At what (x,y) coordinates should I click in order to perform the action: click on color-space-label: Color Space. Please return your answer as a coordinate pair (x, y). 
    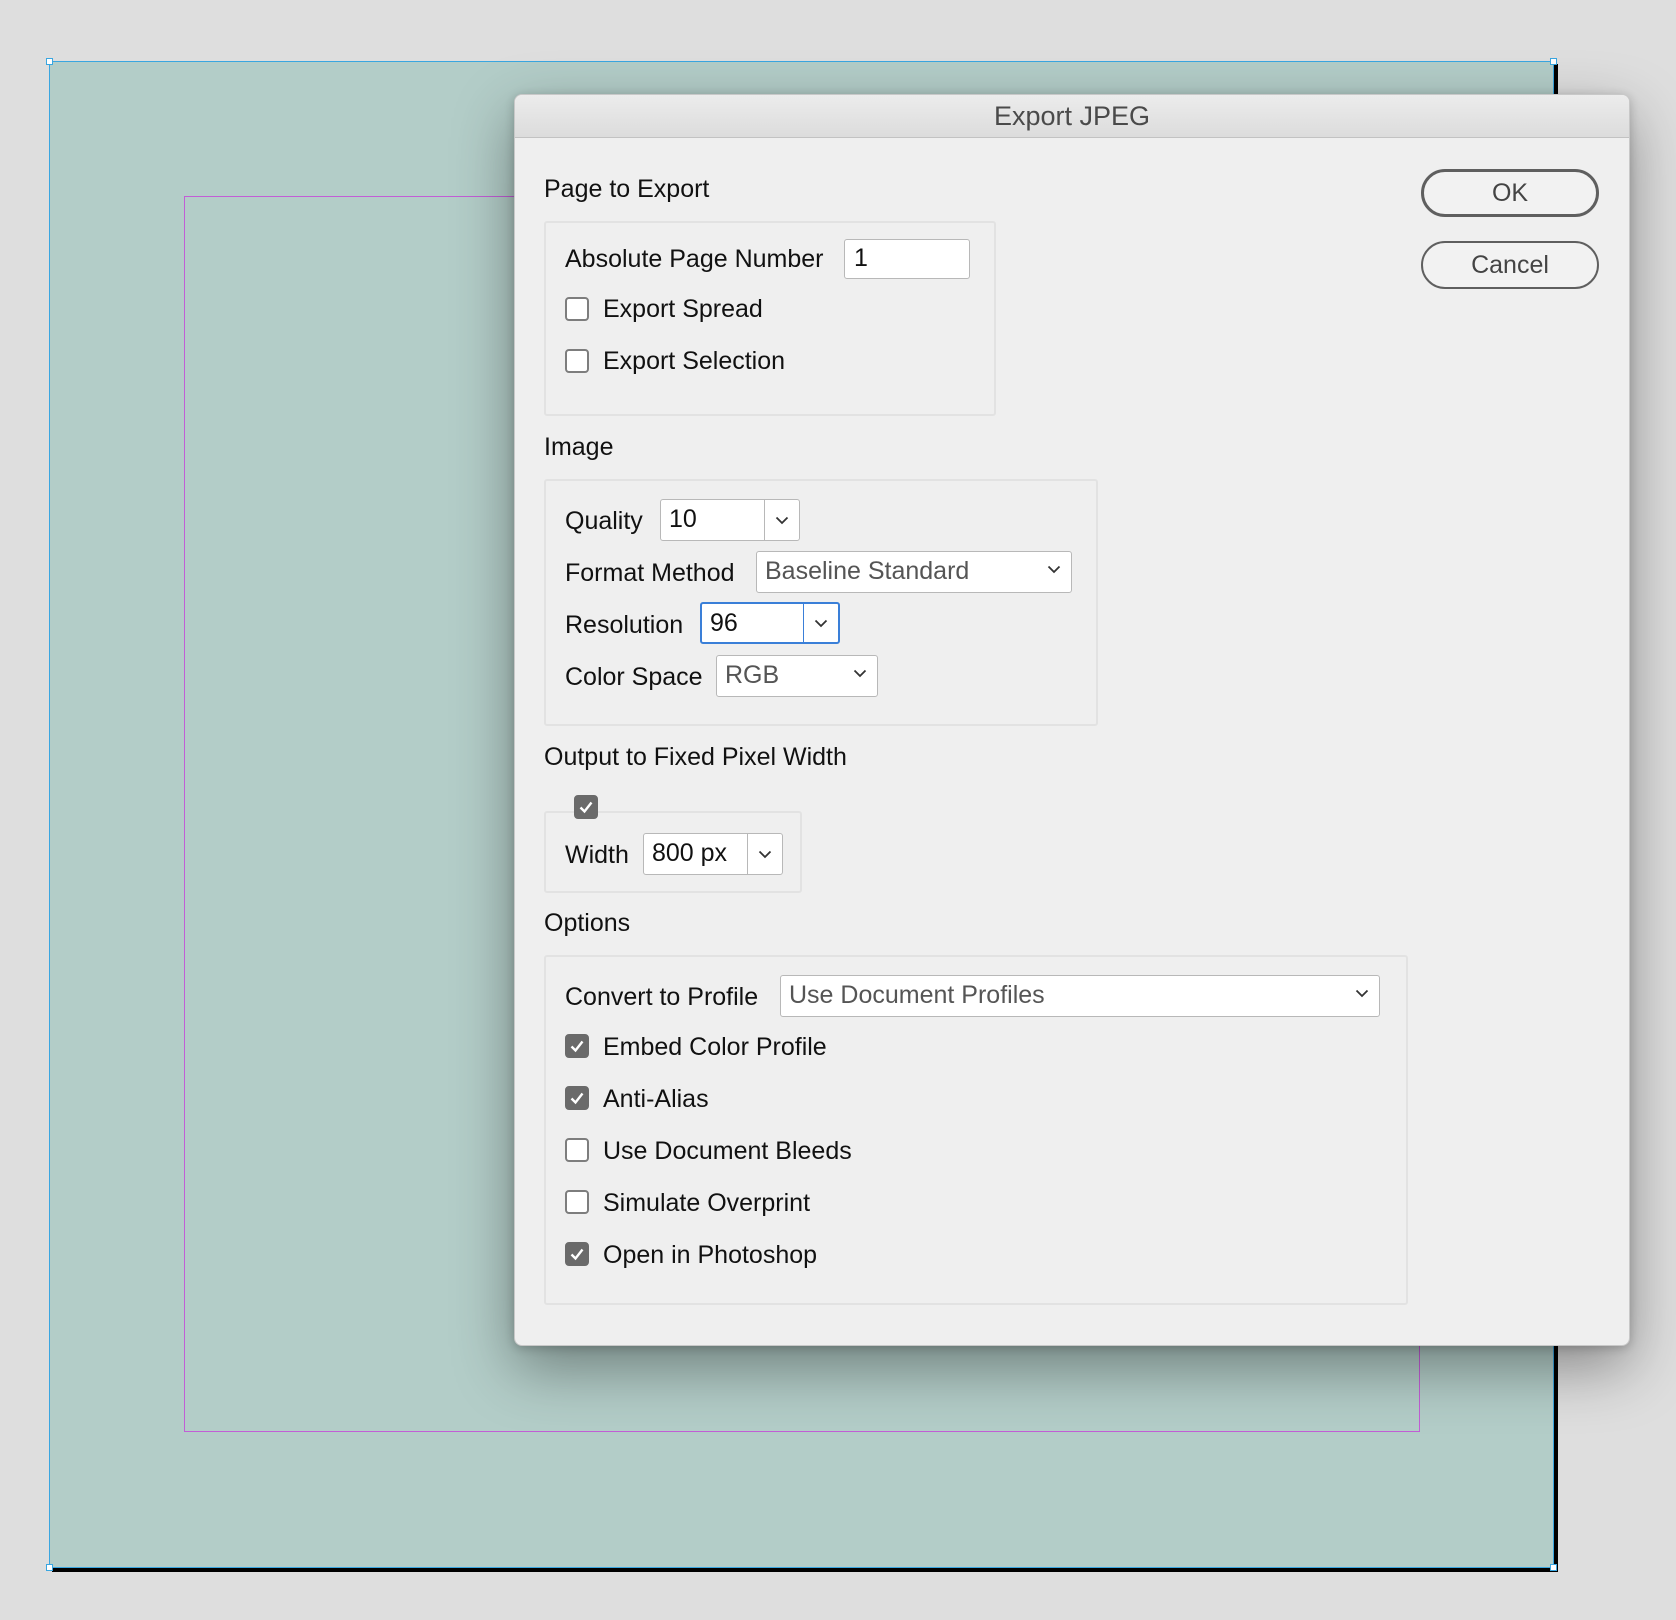
    Looking at the image, I should click on (634, 677).